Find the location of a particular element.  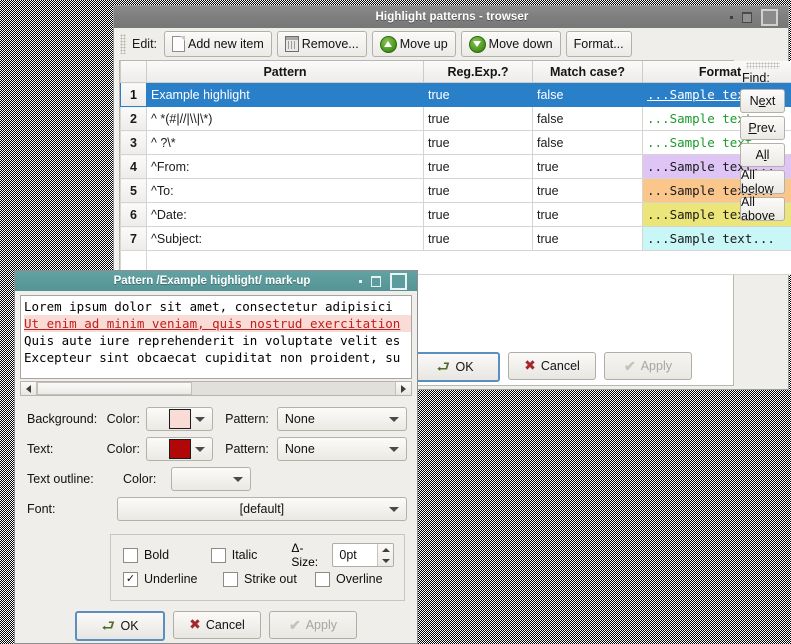

pattern-cancel-button: ✖ Cancel is located at coordinates (217, 625).